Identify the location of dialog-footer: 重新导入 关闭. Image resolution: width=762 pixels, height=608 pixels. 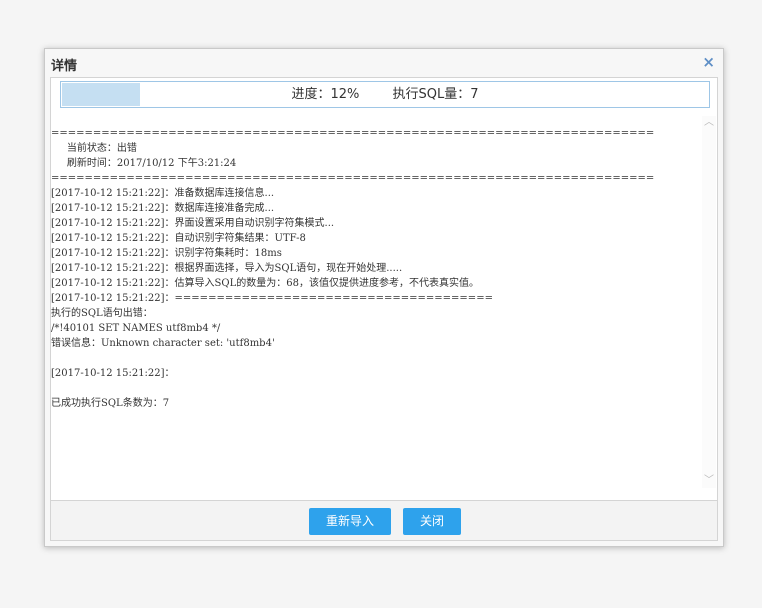
(384, 521).